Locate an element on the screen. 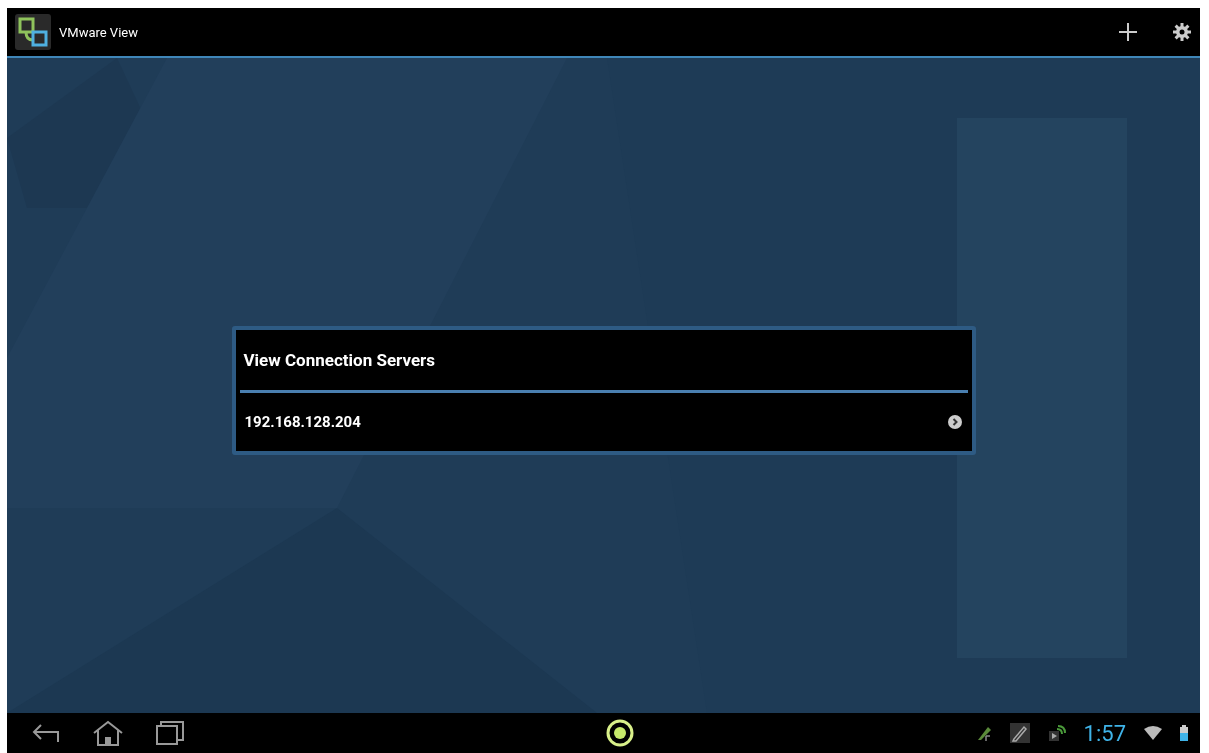 The width and height of the screenshot is (1209, 753). settings-icon is located at coordinates (1182, 32).